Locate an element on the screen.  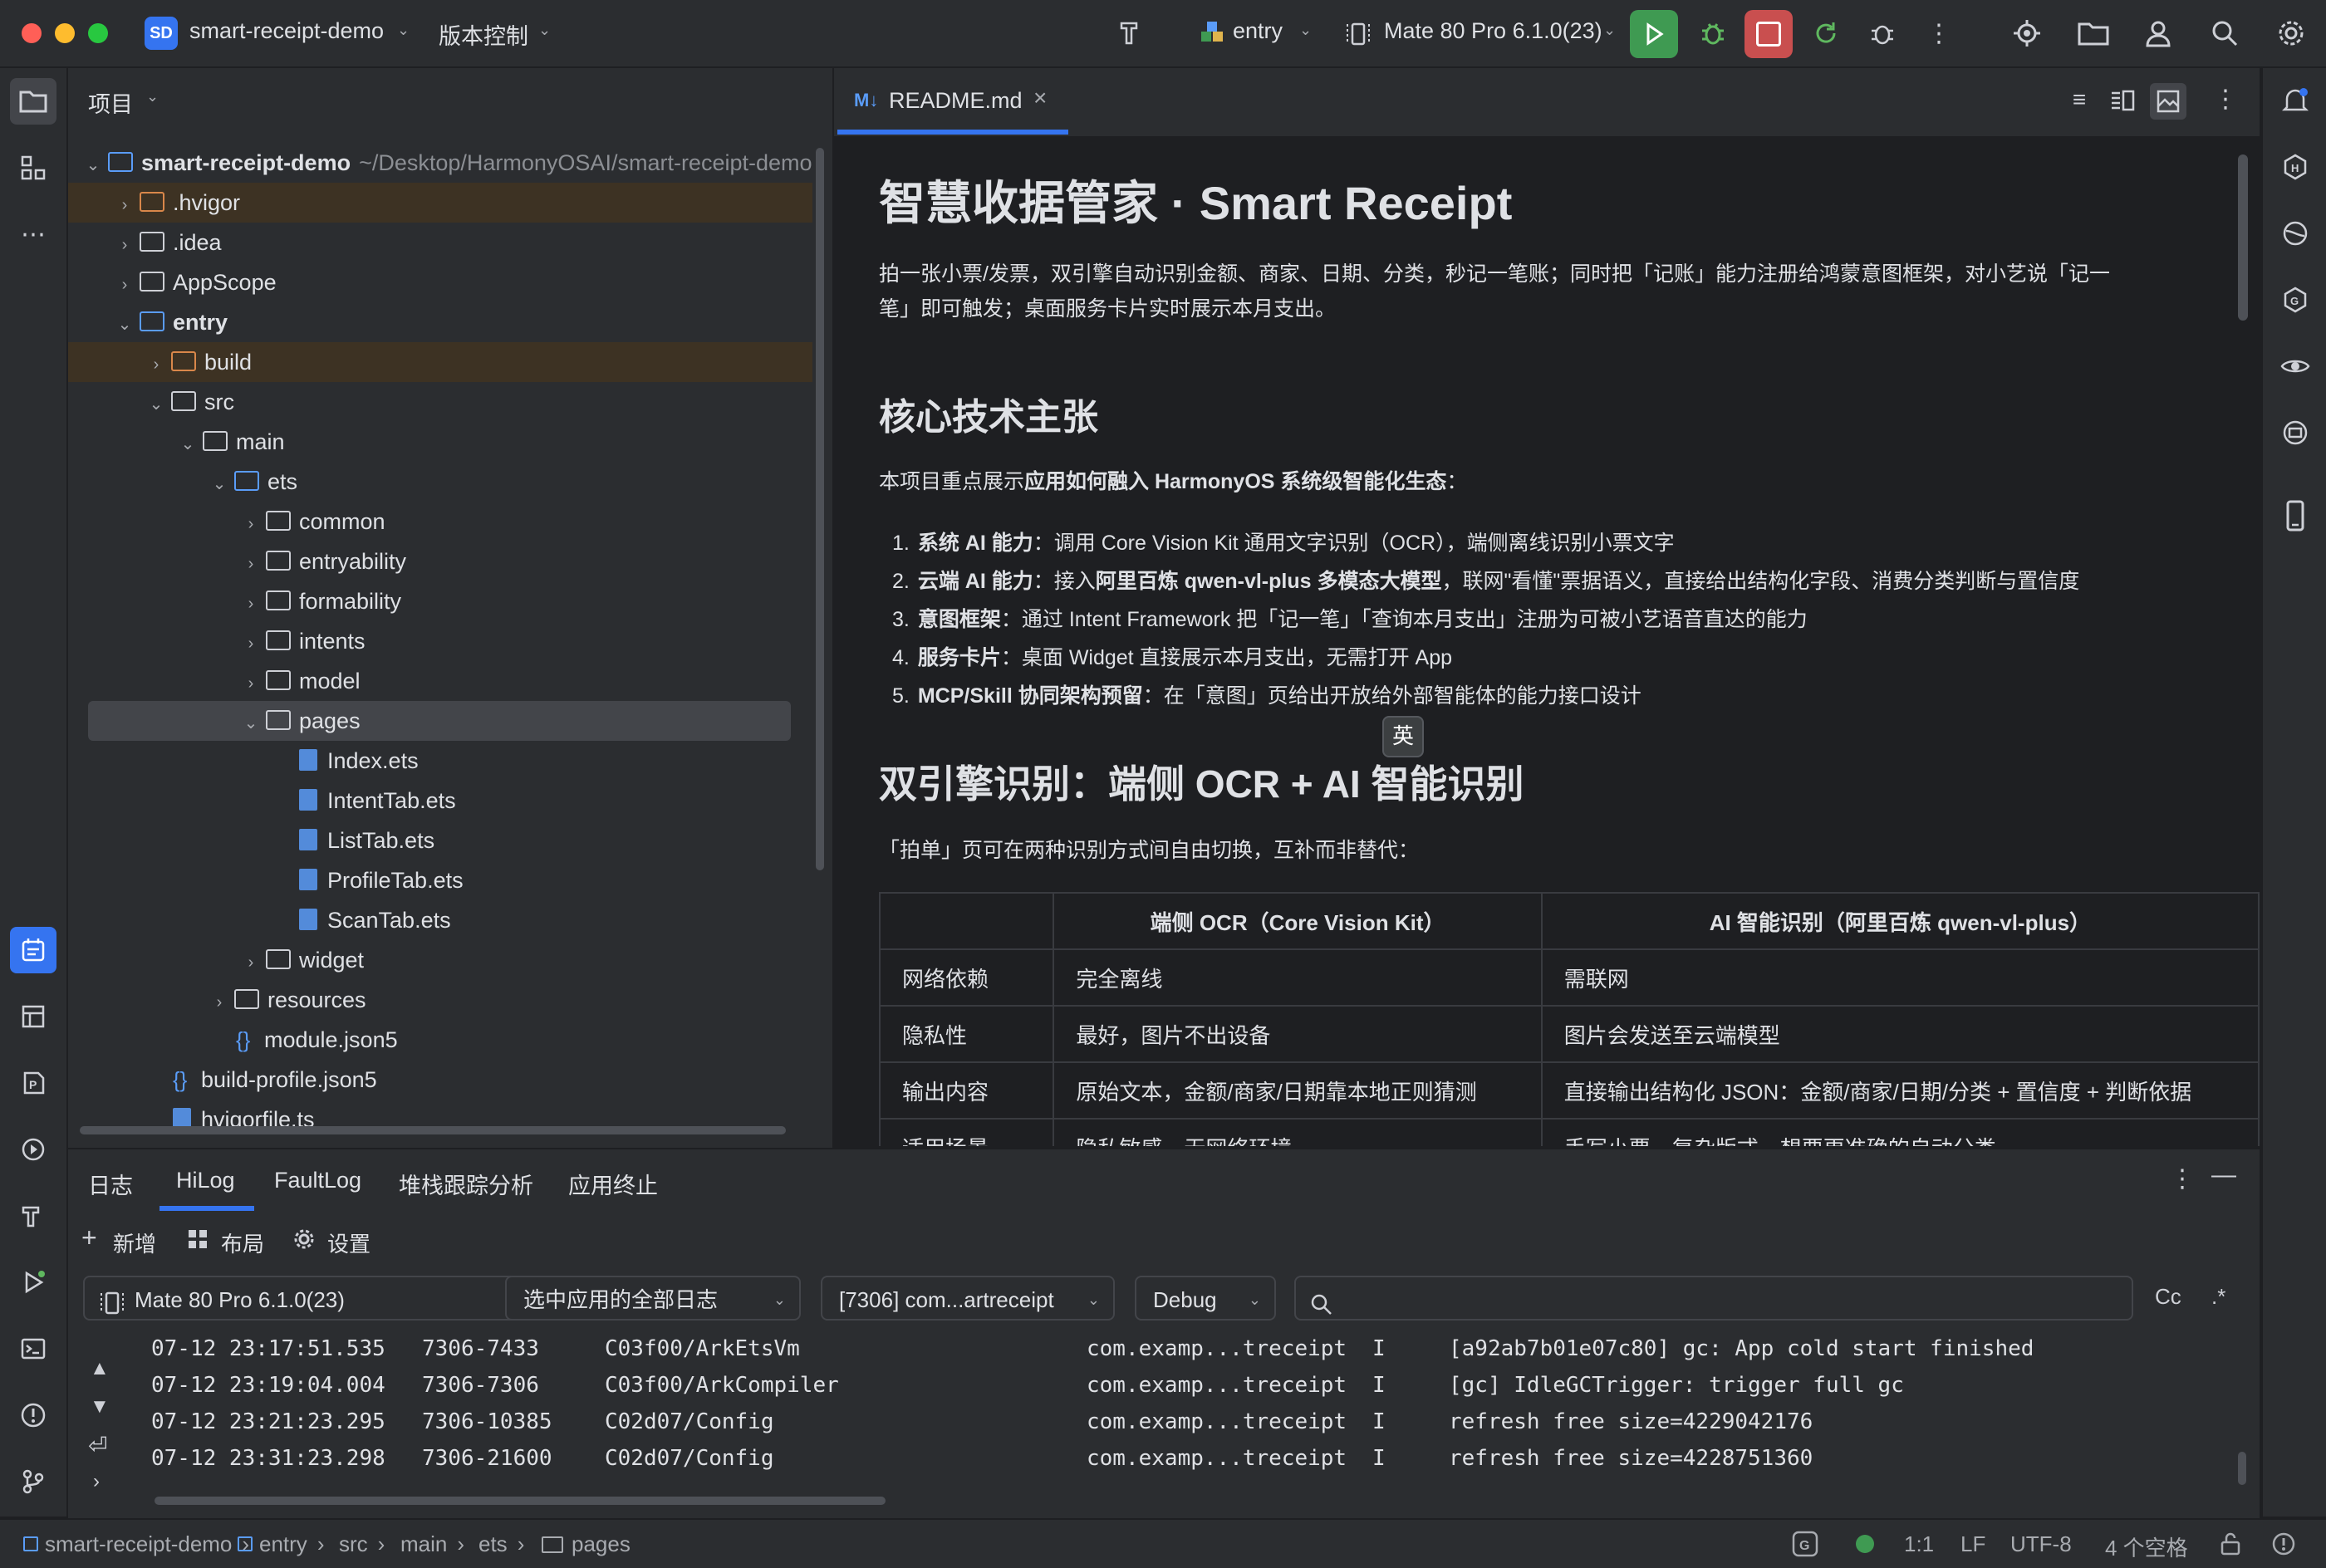
search-icon is located at coordinates (2224, 33).